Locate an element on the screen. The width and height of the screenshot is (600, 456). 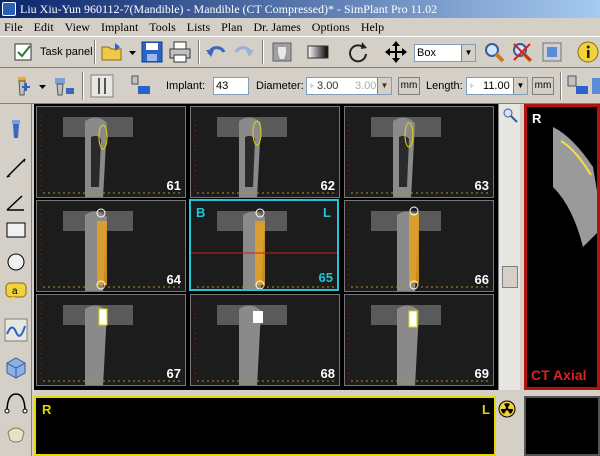
left-toolbar: a is located at coordinates (16, 280).